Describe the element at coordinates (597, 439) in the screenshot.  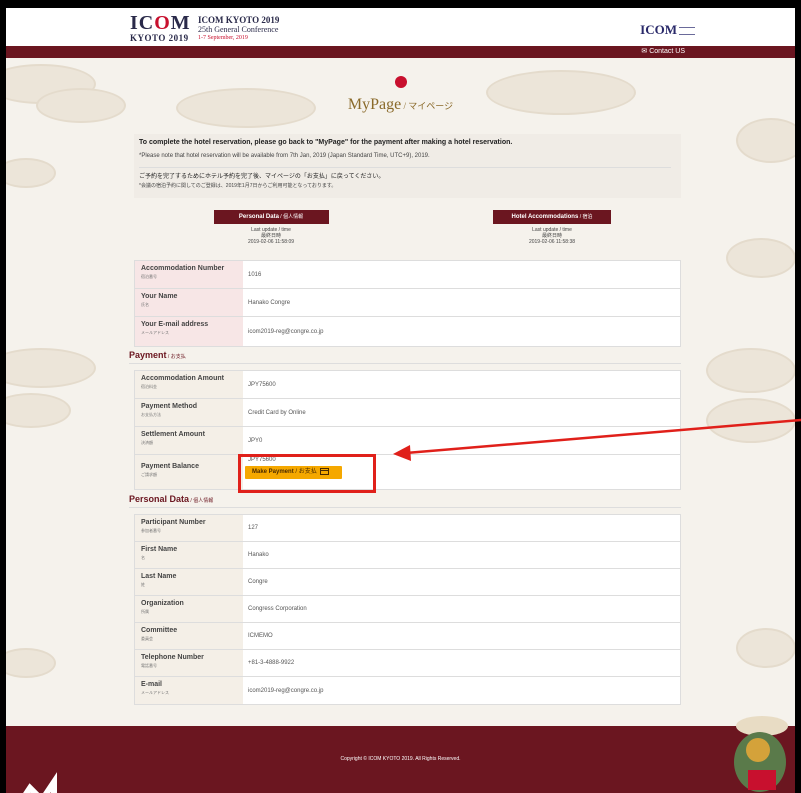
I see `red-arrow-icon` at that location.